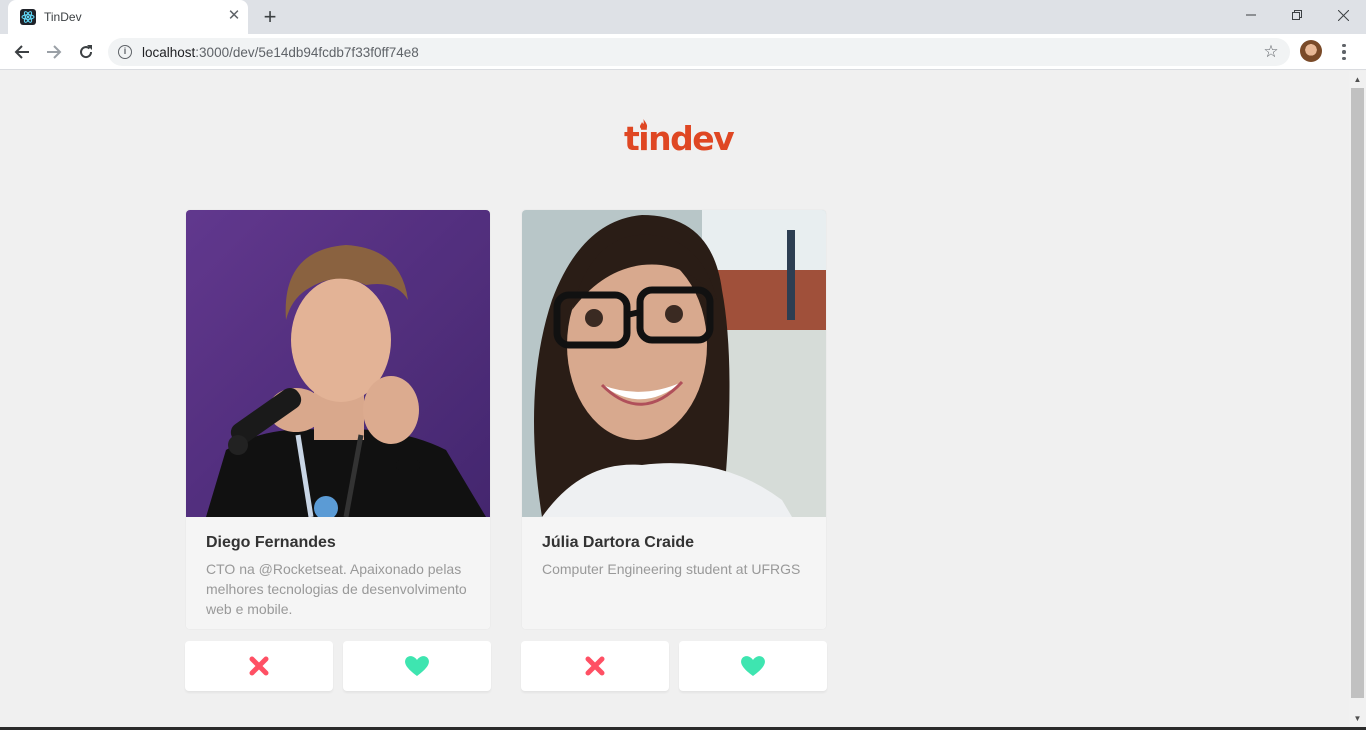 Image resolution: width=1366 pixels, height=730 pixels. What do you see at coordinates (1251, 15) in the screenshot?
I see `window-minimize-icon` at bounding box center [1251, 15].